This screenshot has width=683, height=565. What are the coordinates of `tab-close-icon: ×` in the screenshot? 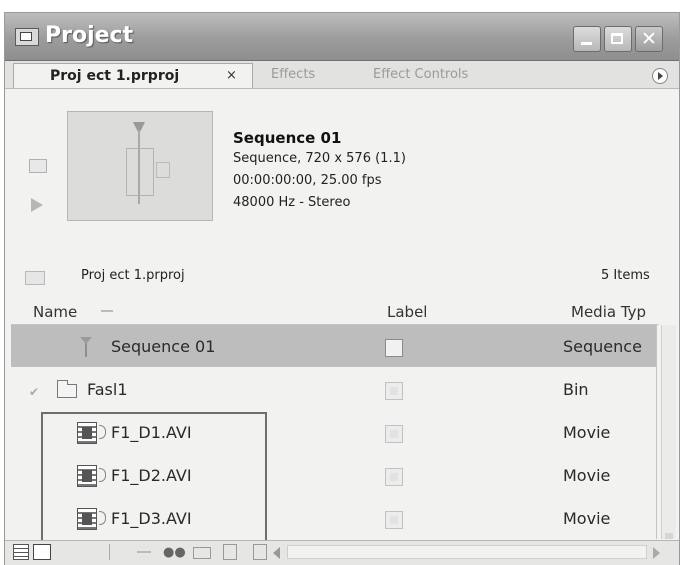 It's located at (231, 76).